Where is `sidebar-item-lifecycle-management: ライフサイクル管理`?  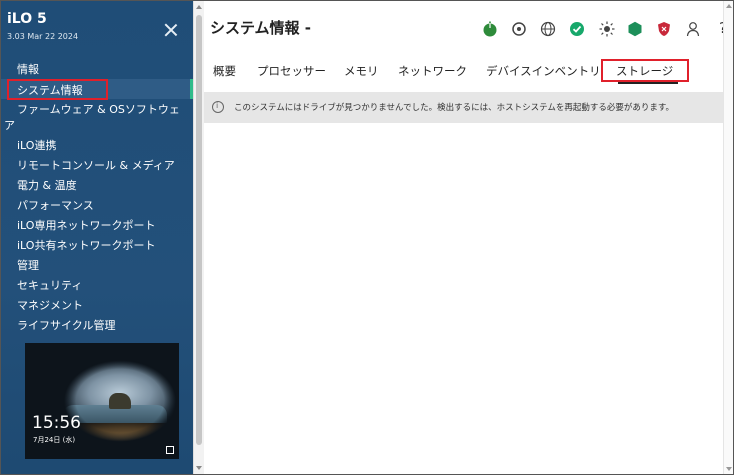 sidebar-item-lifecycle-management: ライフサイクル管理 is located at coordinates (66, 325).